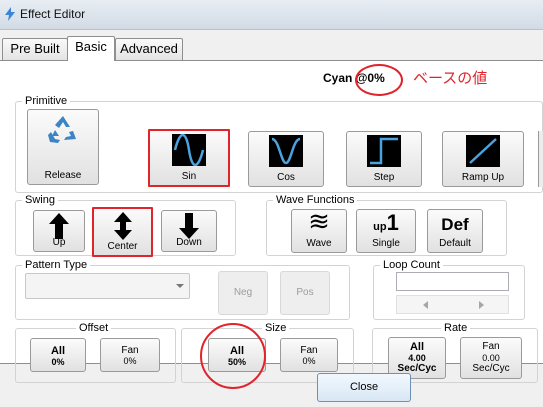 Image resolution: width=543 pixels, height=407 pixels. I want to click on wave-label: Wave, so click(319, 243).